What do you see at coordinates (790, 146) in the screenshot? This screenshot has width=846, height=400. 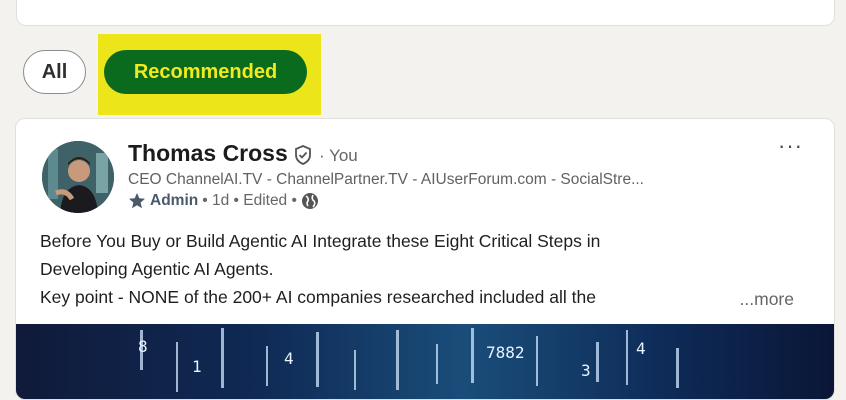 I see `more-options-icon: ···` at bounding box center [790, 146].